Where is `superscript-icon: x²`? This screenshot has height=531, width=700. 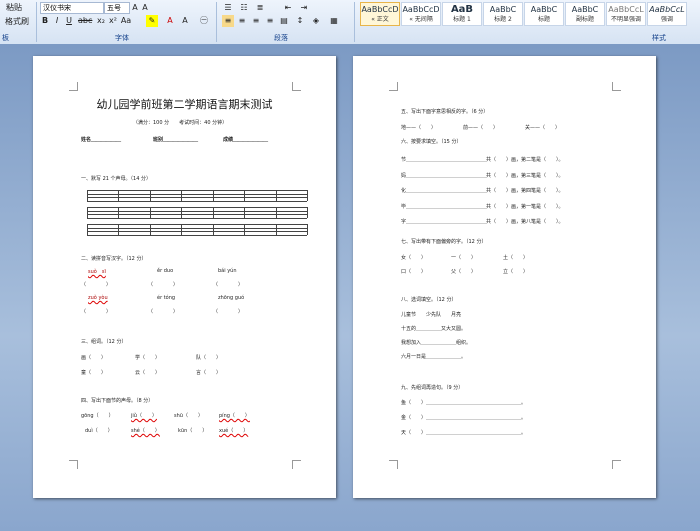
superscript-icon: x² is located at coordinates (113, 21).